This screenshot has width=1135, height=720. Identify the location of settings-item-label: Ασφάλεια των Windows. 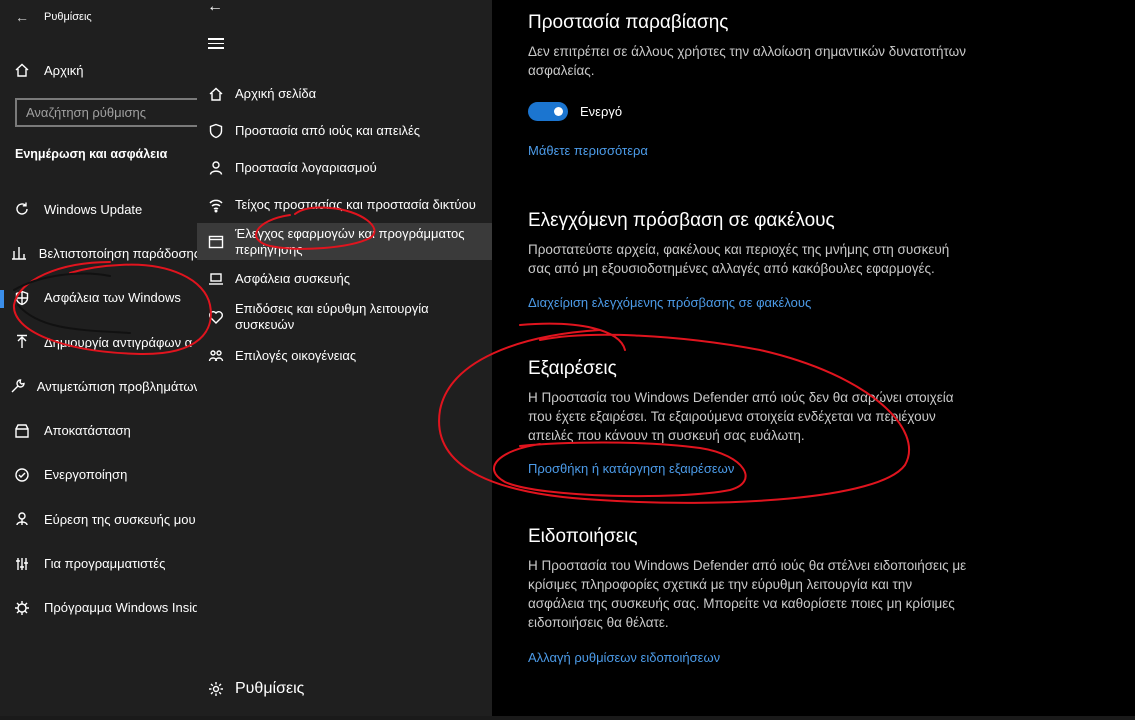
(112, 298).